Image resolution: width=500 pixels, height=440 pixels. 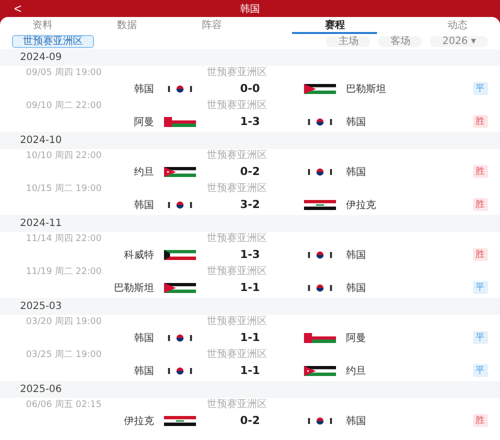 What do you see at coordinates (250, 204) in the screenshot?
I see `match-score: 3-2` at bounding box center [250, 204].